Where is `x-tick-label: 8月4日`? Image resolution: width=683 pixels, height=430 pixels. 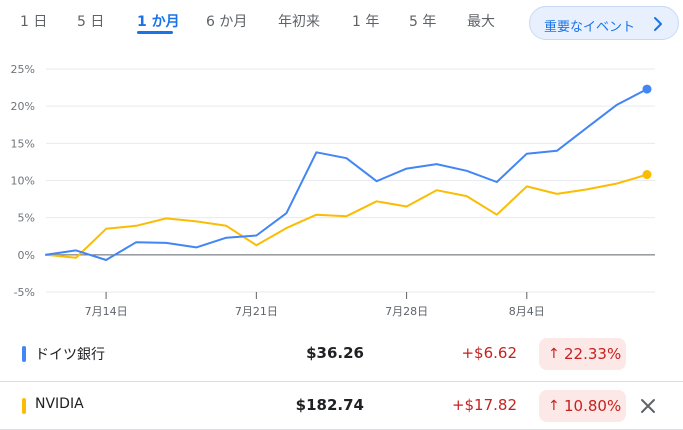
x-tick-label: 8月4日 is located at coordinates (527, 311).